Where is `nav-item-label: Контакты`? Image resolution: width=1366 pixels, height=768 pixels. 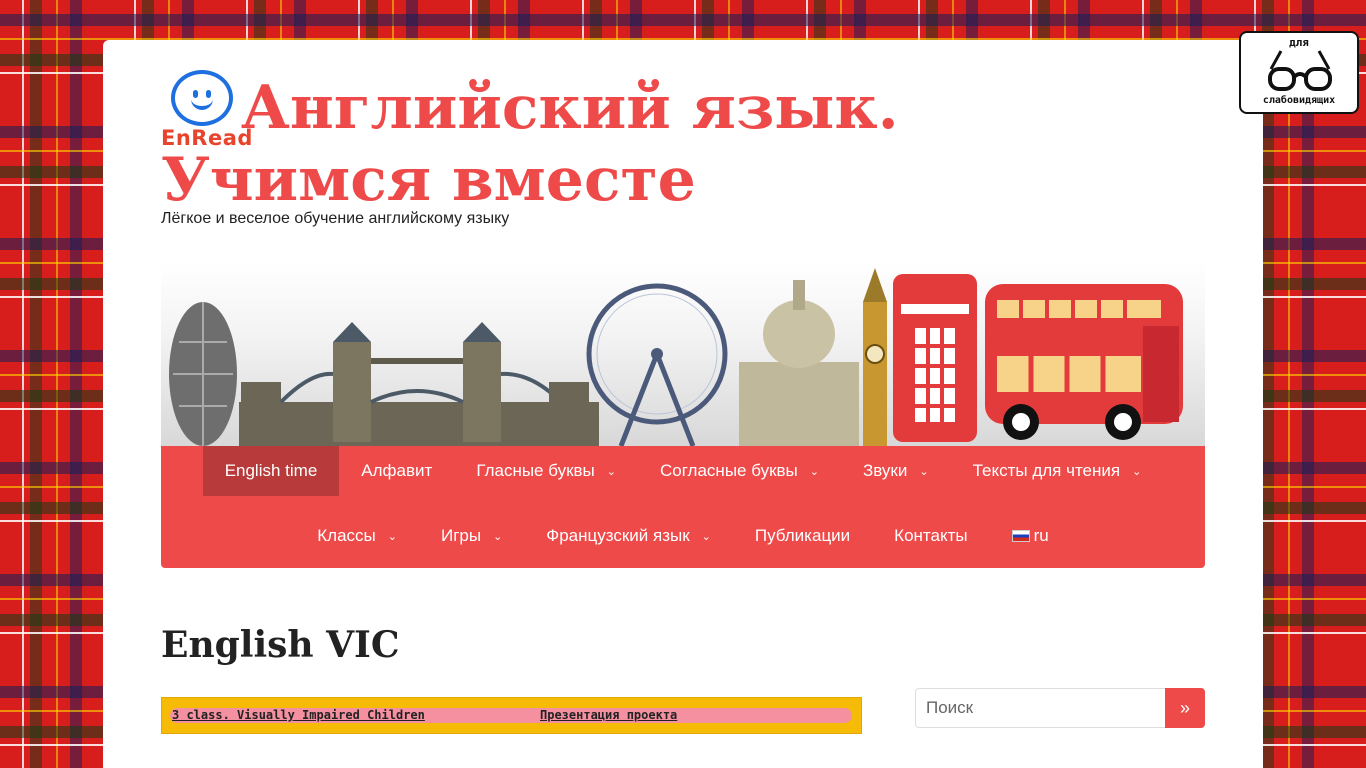
nav-item-label: Контакты is located at coordinates (931, 535).